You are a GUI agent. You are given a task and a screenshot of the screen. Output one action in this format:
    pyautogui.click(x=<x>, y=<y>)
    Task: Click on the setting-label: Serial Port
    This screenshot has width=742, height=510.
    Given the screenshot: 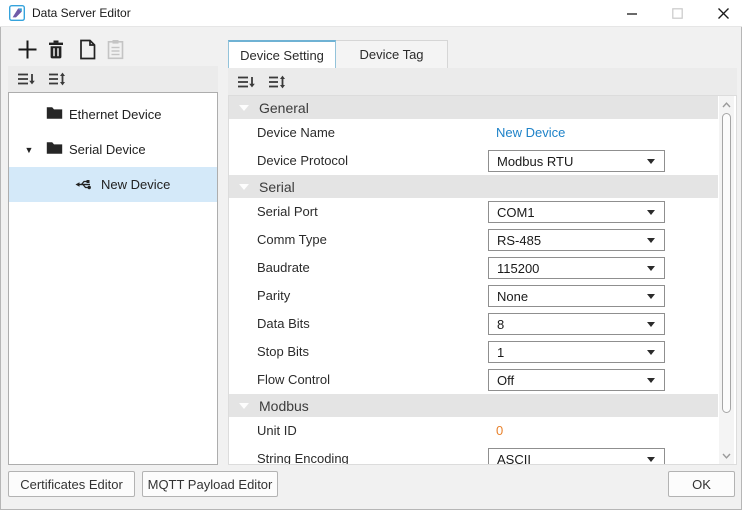 What is the action you would take?
    pyautogui.click(x=287, y=211)
    